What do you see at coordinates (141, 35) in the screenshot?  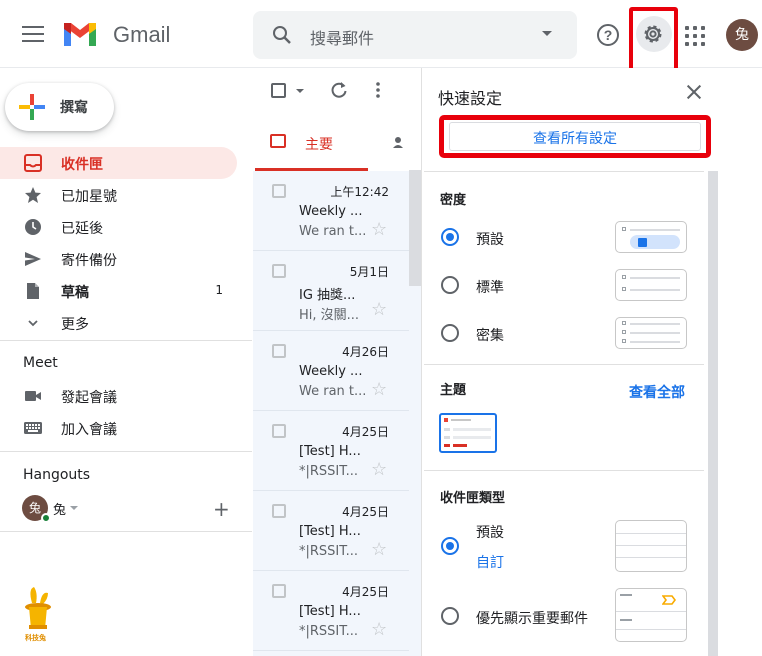 I see `gmail-logo-text: Gmail` at bounding box center [141, 35].